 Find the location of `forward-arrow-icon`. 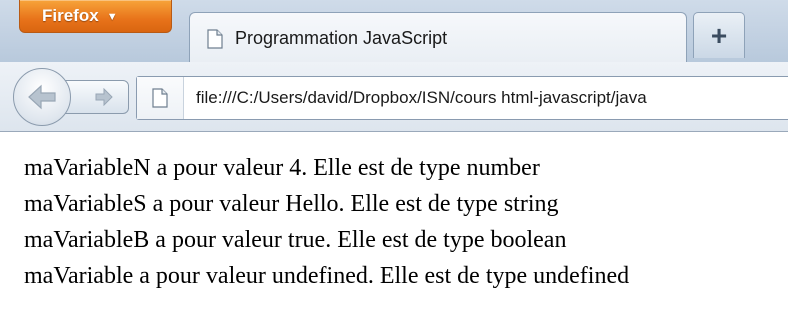

forward-arrow-icon is located at coordinates (104, 97).